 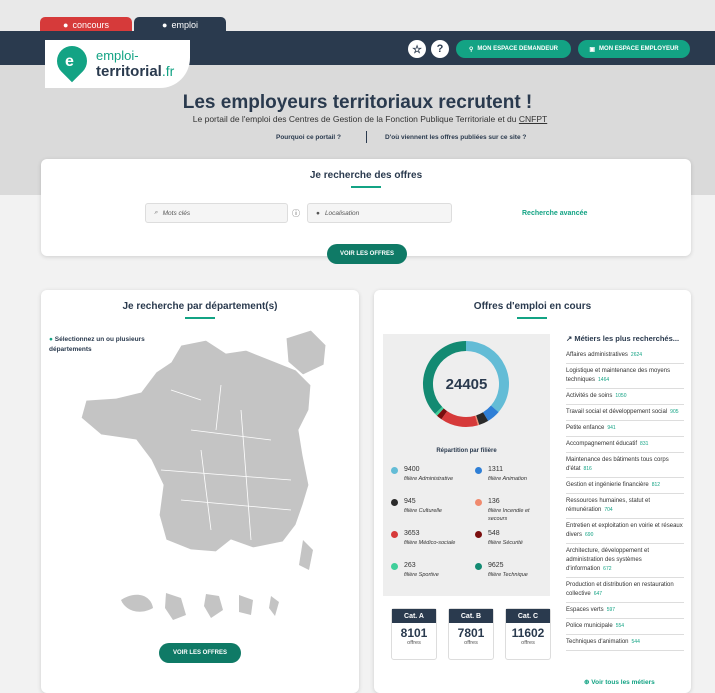 What do you see at coordinates (137, 603) in the screenshot?
I see `guadeloupe-map` at bounding box center [137, 603].